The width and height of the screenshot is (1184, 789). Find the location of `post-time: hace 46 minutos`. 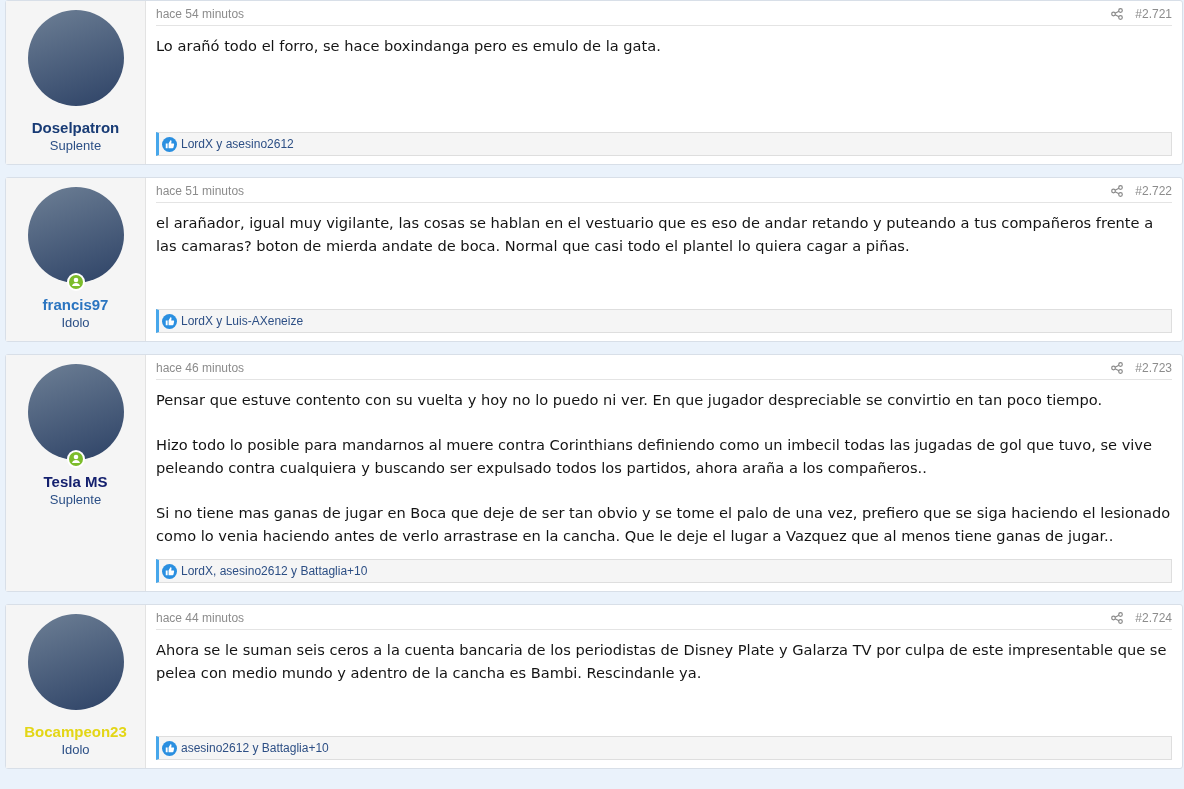

post-time: hace 46 minutos is located at coordinates (200, 368).